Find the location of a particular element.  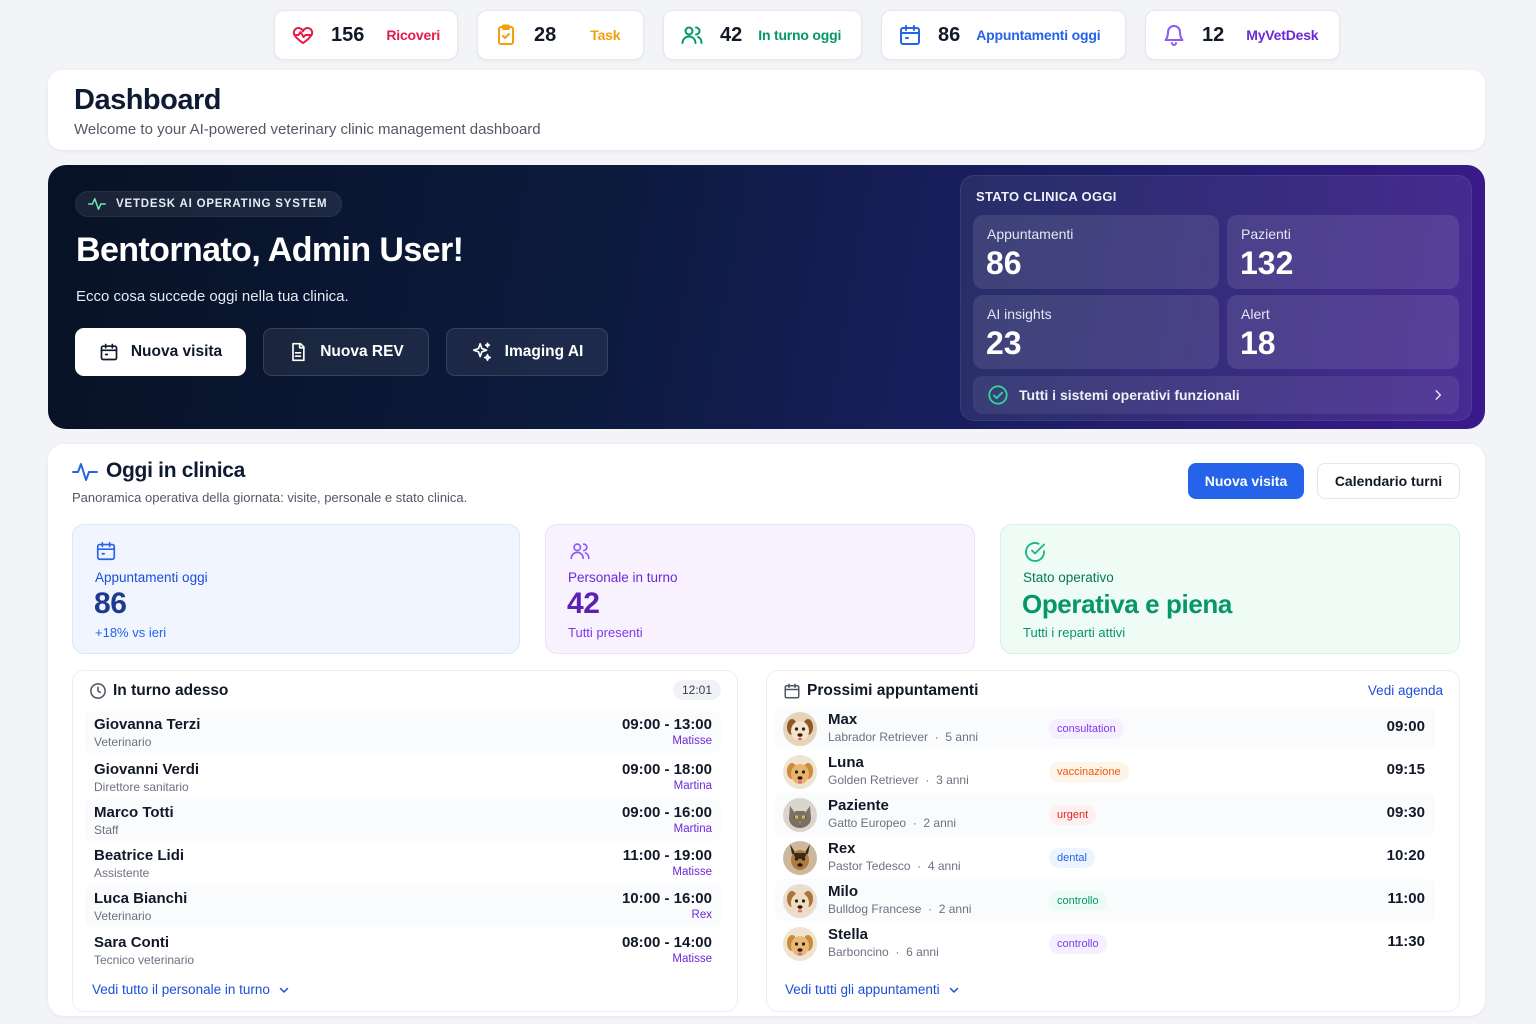

tile-value: 23 is located at coordinates (1004, 343).